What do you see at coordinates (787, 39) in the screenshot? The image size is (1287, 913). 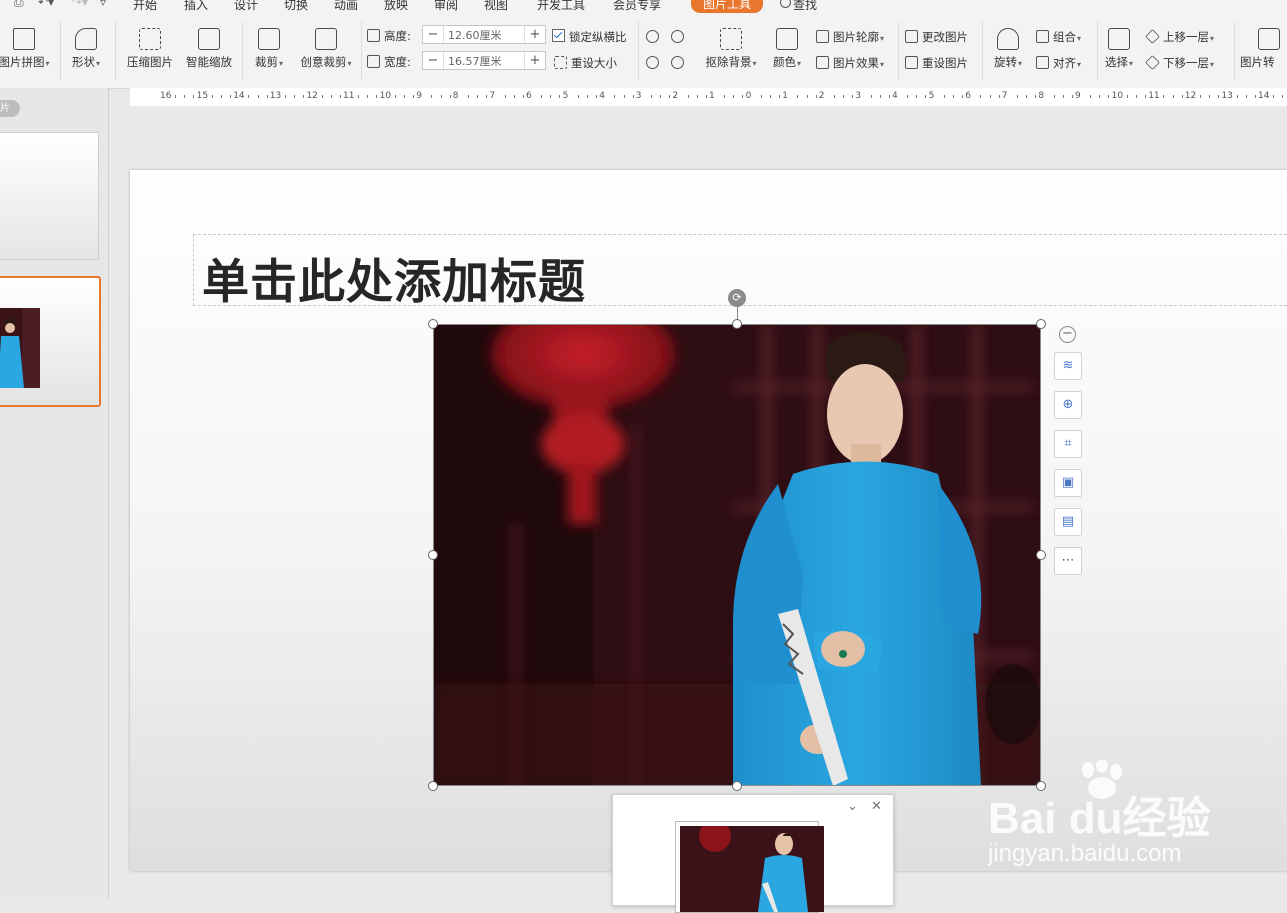 I see `color-icon` at bounding box center [787, 39].